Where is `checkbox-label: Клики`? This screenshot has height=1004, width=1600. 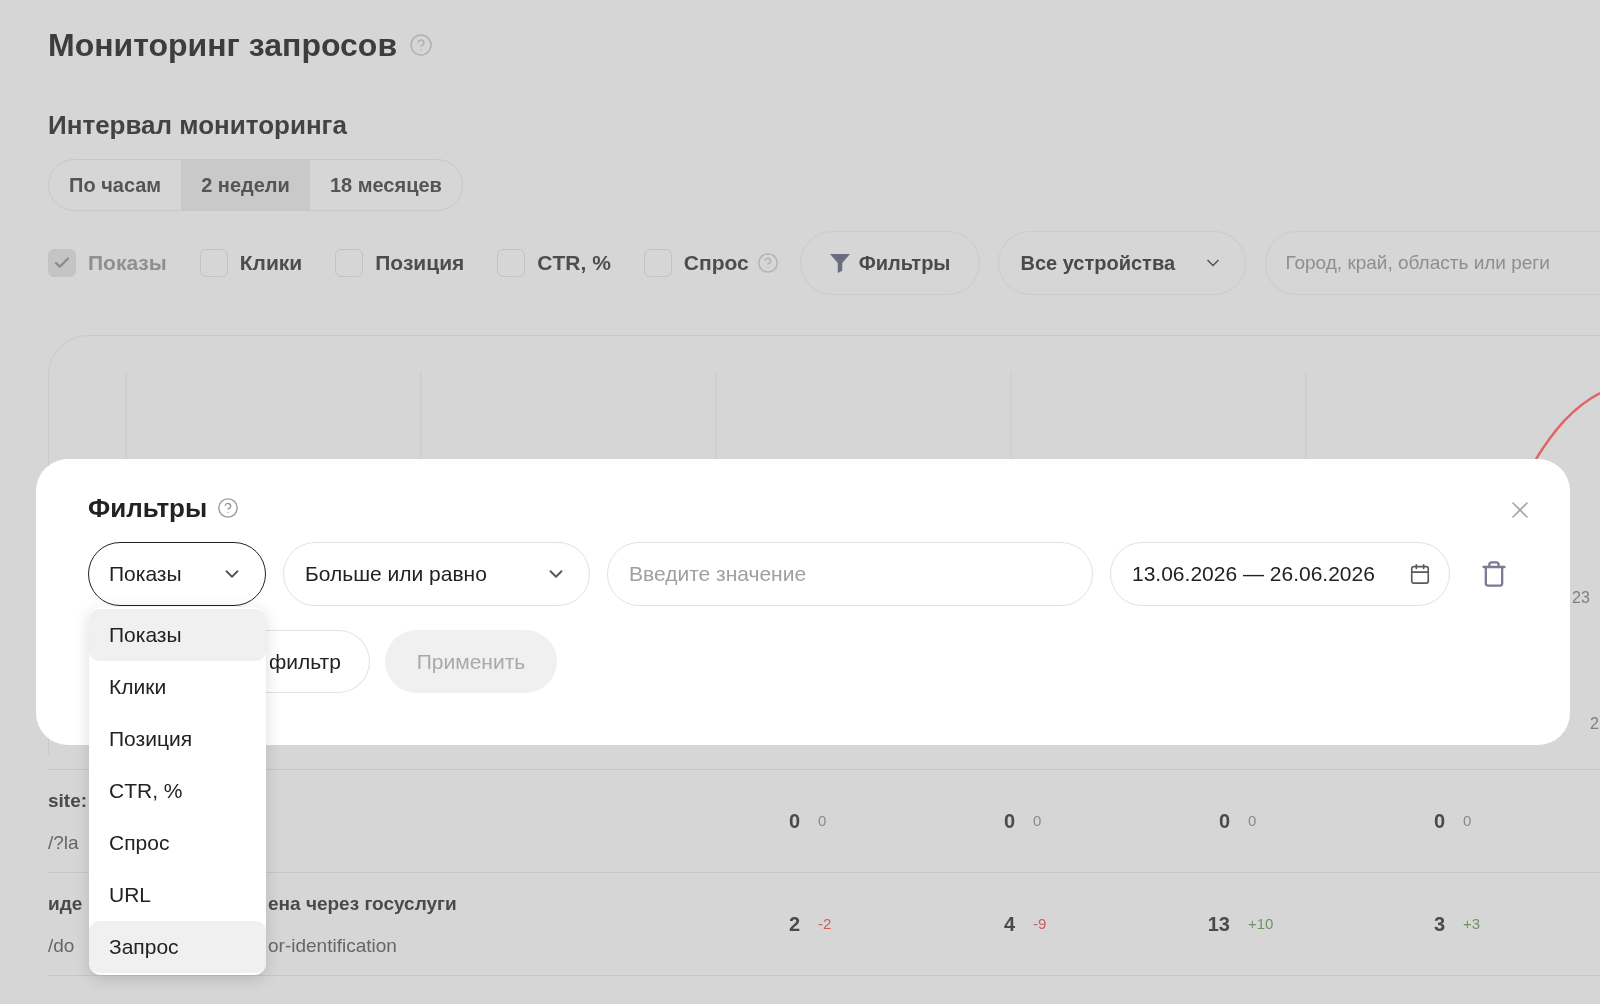
checkbox-label: Клики is located at coordinates (271, 263).